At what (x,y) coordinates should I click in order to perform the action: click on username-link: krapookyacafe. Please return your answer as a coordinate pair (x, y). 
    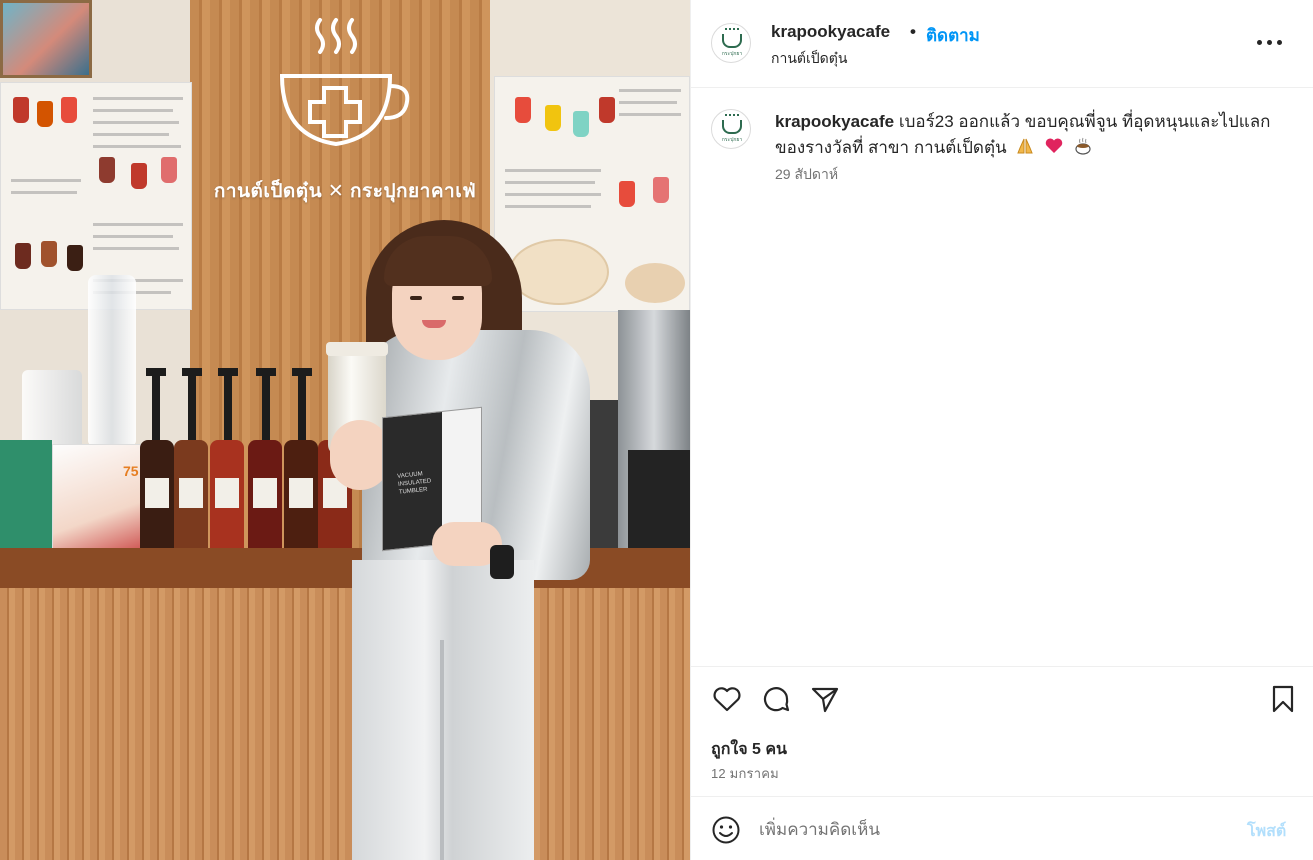
    Looking at the image, I should click on (830, 32).